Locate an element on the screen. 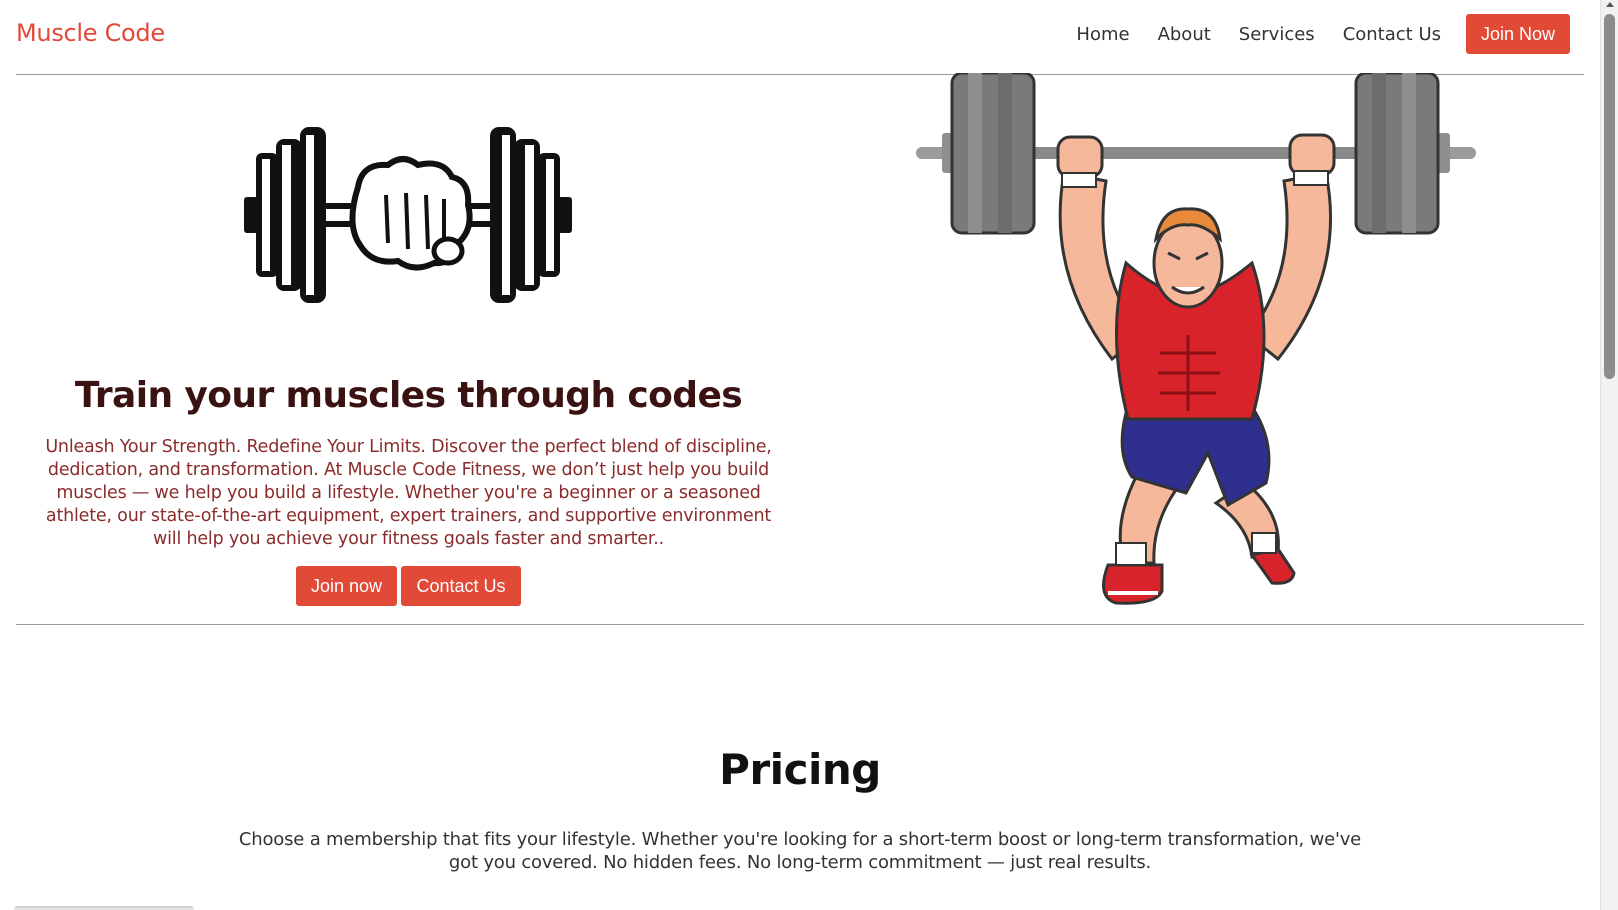 This screenshot has height=910, width=1618. pricing-title: Pricing is located at coordinates (800, 769).